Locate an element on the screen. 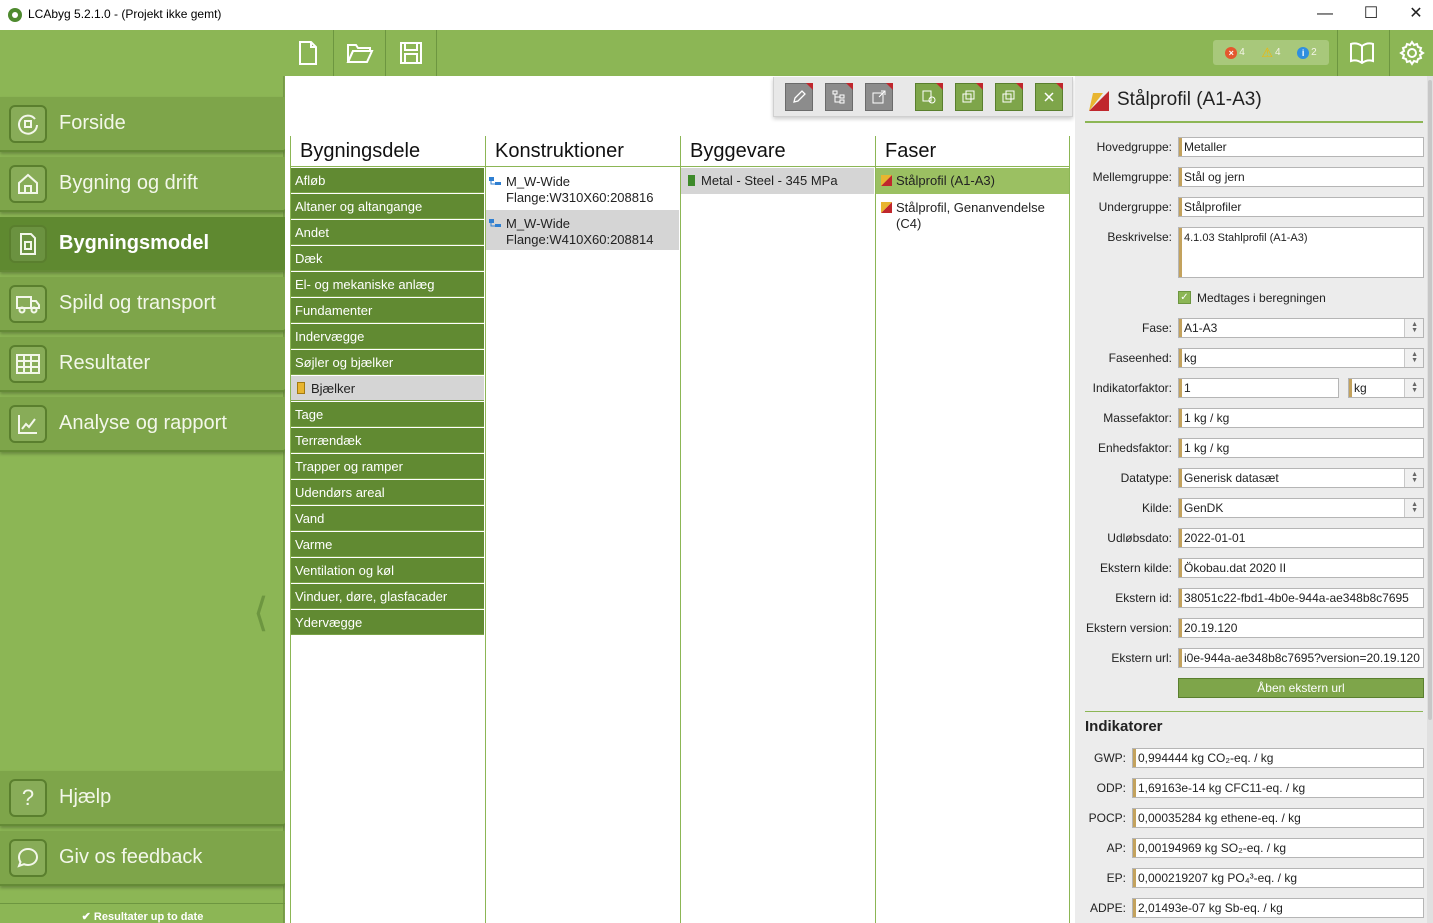  speech-bubble-icon is located at coordinates (28, 857).